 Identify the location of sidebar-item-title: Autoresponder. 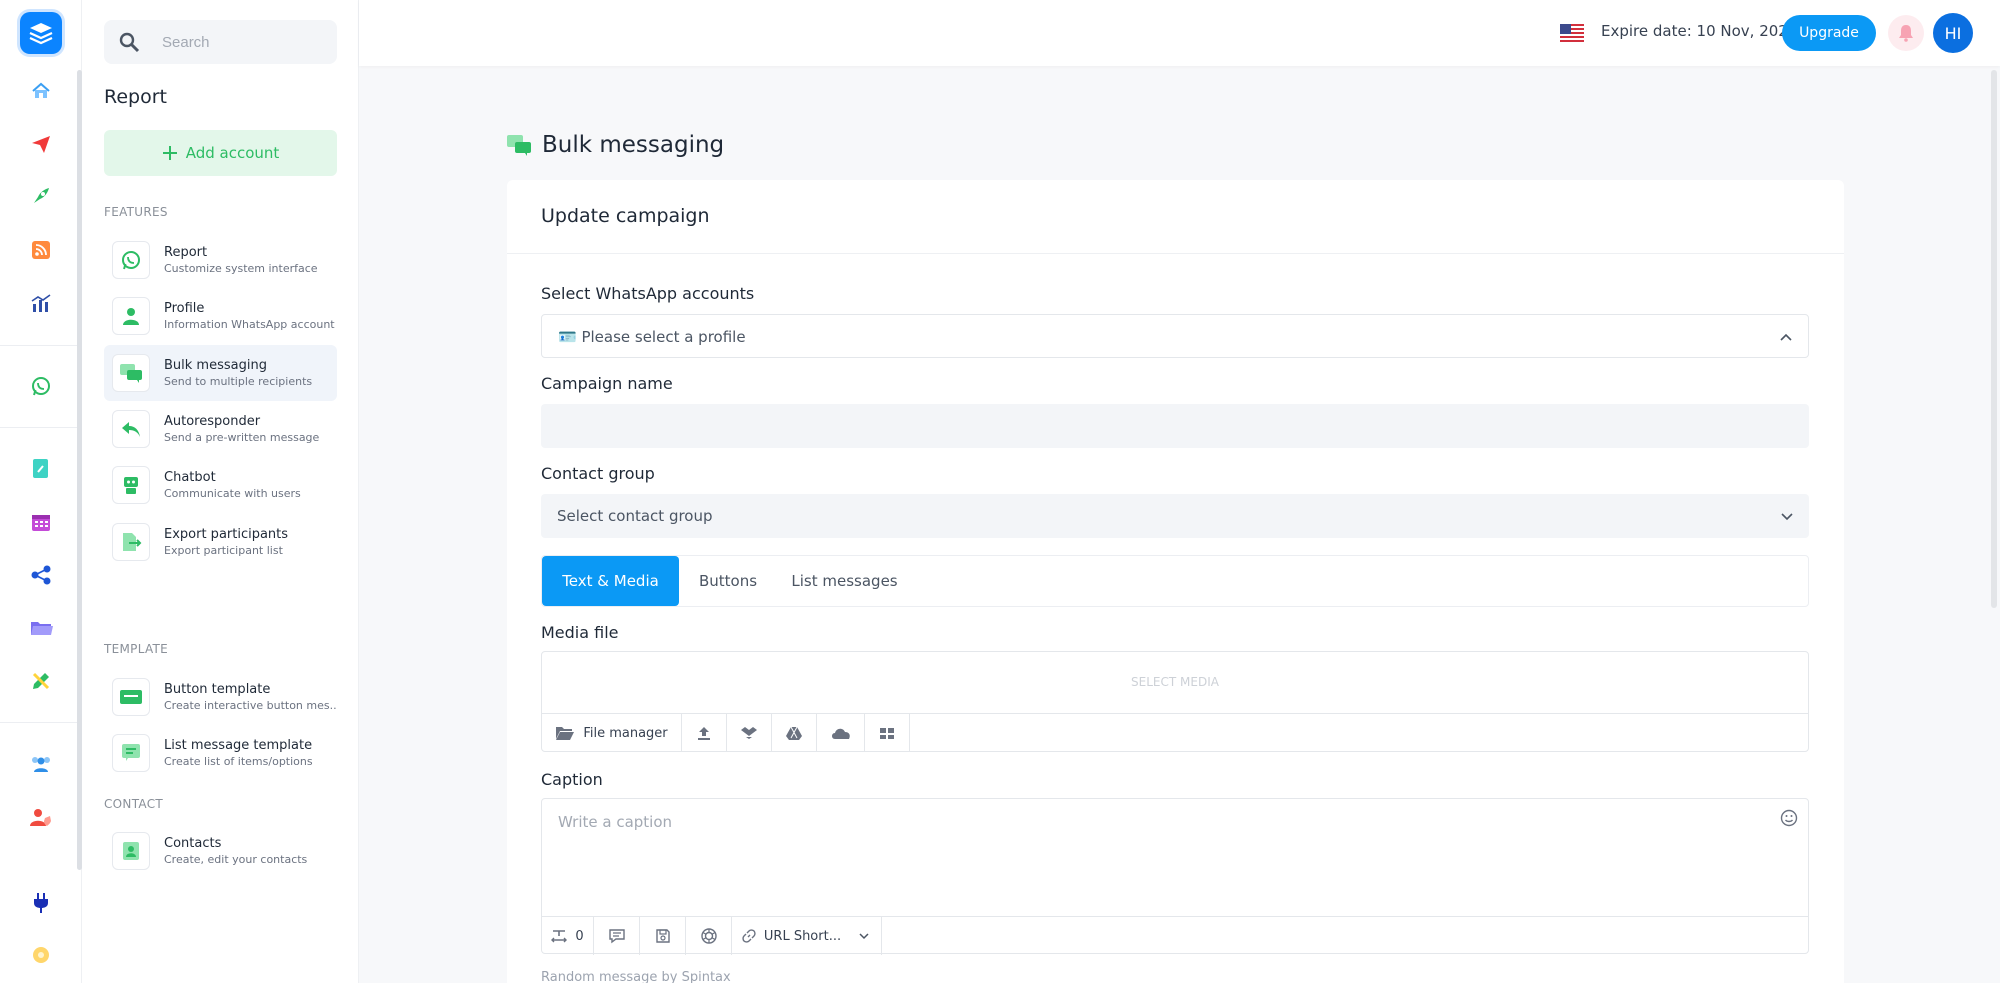
(212, 421).